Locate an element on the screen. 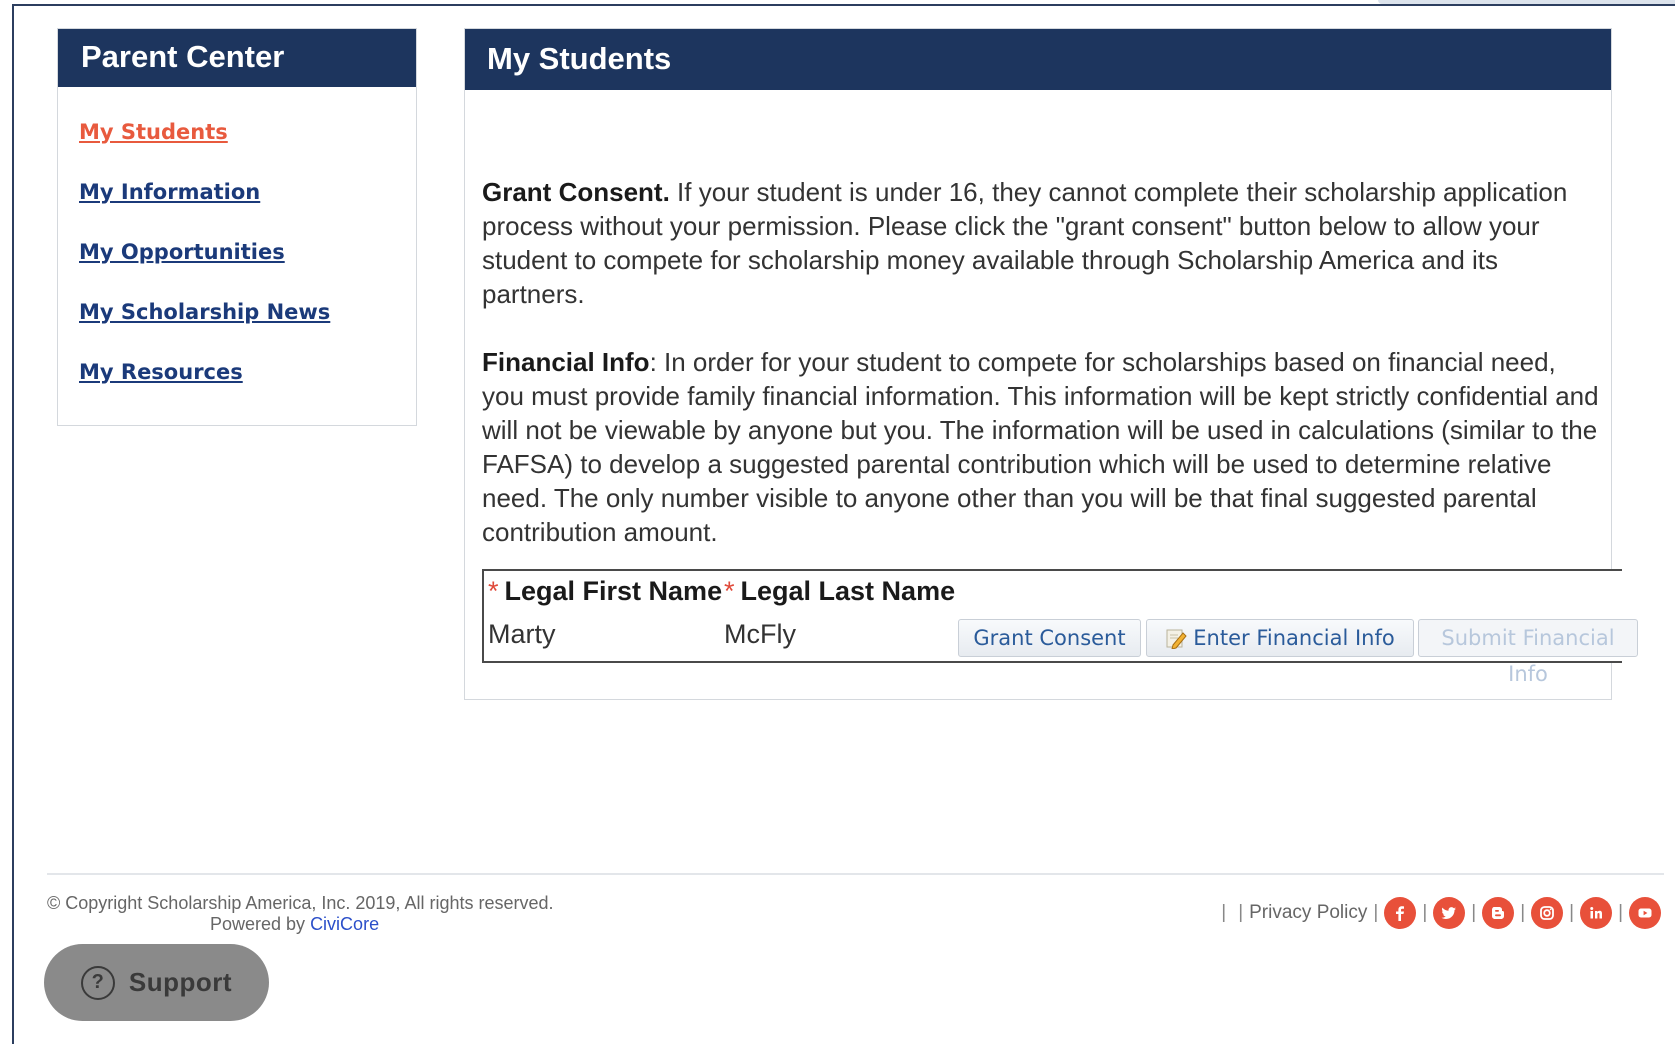 The height and width of the screenshot is (1044, 1675). grant-consent-button: Grant Consent is located at coordinates (1049, 638).